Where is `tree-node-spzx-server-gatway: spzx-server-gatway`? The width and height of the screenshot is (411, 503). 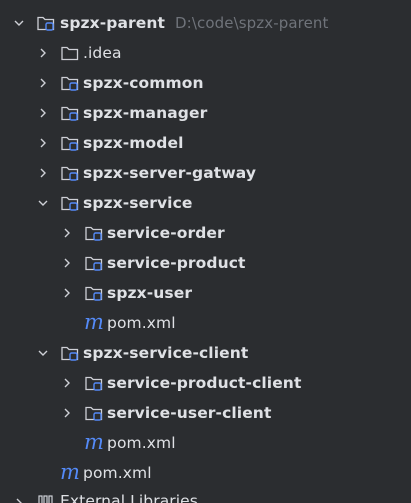
tree-node-spzx-server-gatway: spzx-server-gatway is located at coordinates (205, 173).